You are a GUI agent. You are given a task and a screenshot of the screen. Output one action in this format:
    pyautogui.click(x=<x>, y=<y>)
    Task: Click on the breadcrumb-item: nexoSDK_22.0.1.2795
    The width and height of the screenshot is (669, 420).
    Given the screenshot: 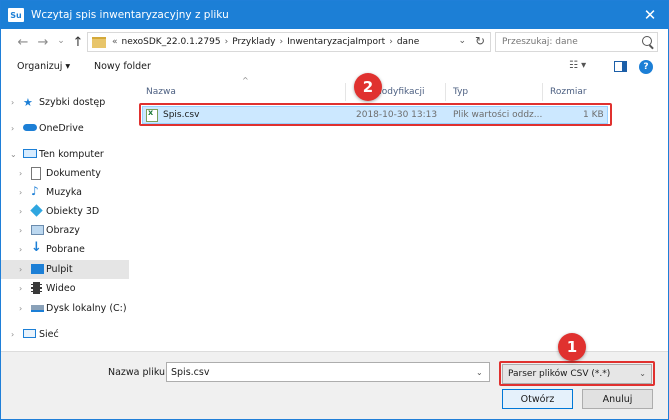 What is the action you would take?
    pyautogui.click(x=171, y=42)
    